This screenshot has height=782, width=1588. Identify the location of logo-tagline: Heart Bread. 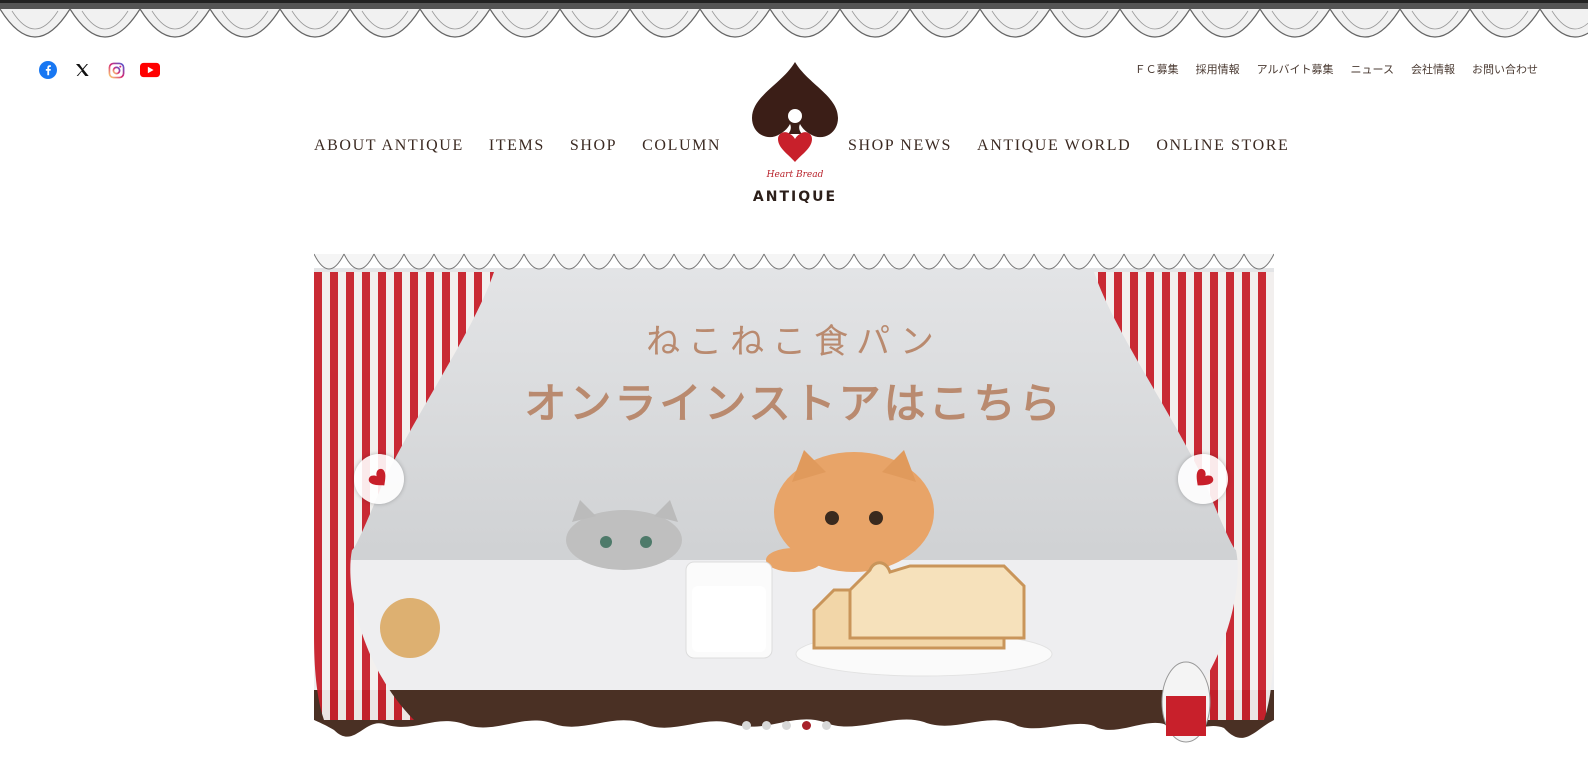
(795, 175).